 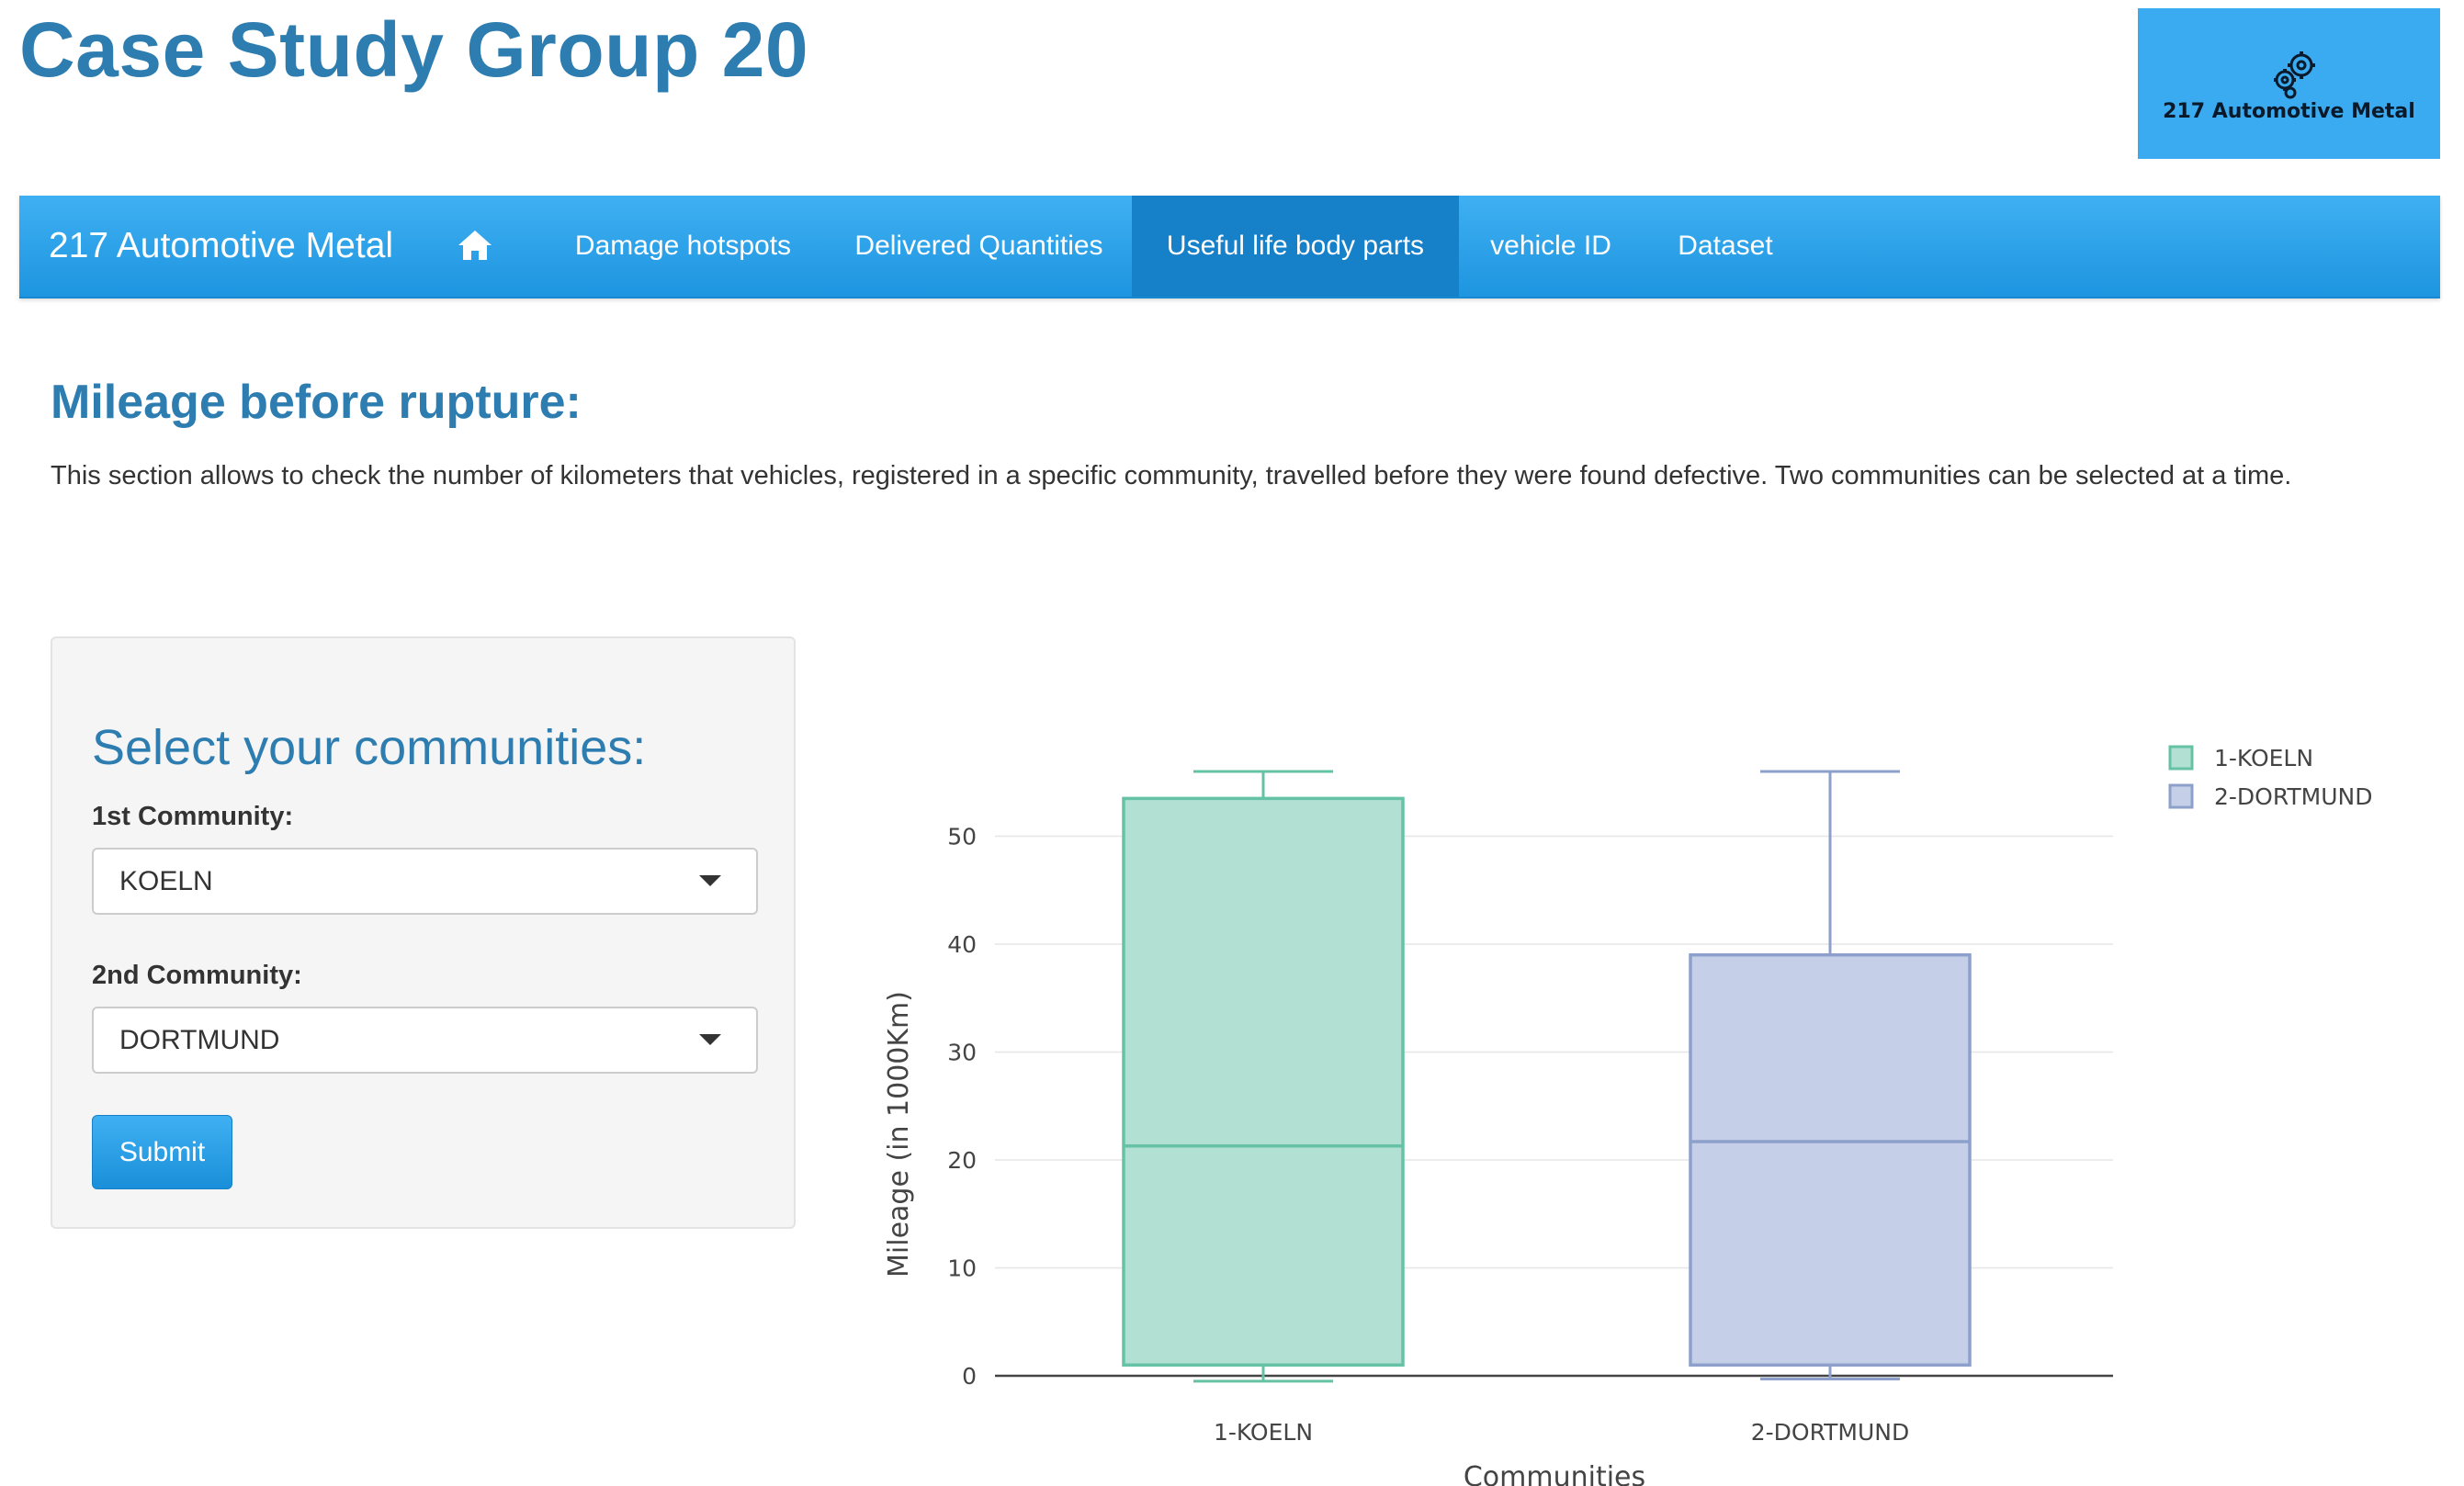 I want to click on x-tick-label: 2-DORTMUND, so click(x=1830, y=1432).